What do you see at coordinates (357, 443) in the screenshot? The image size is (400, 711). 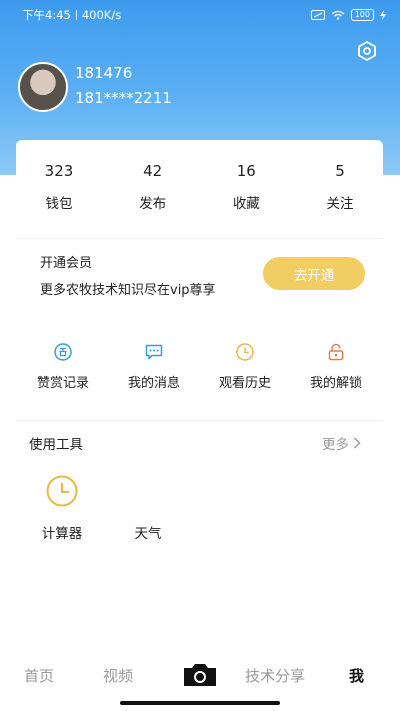 I see `chevron-right-icon` at bounding box center [357, 443].